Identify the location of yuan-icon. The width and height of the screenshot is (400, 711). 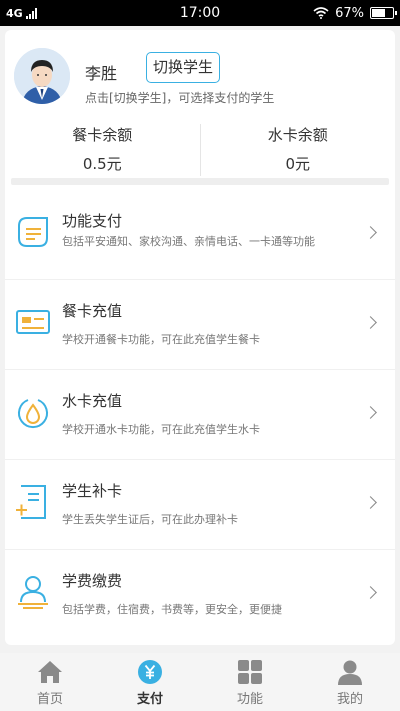
(150, 672).